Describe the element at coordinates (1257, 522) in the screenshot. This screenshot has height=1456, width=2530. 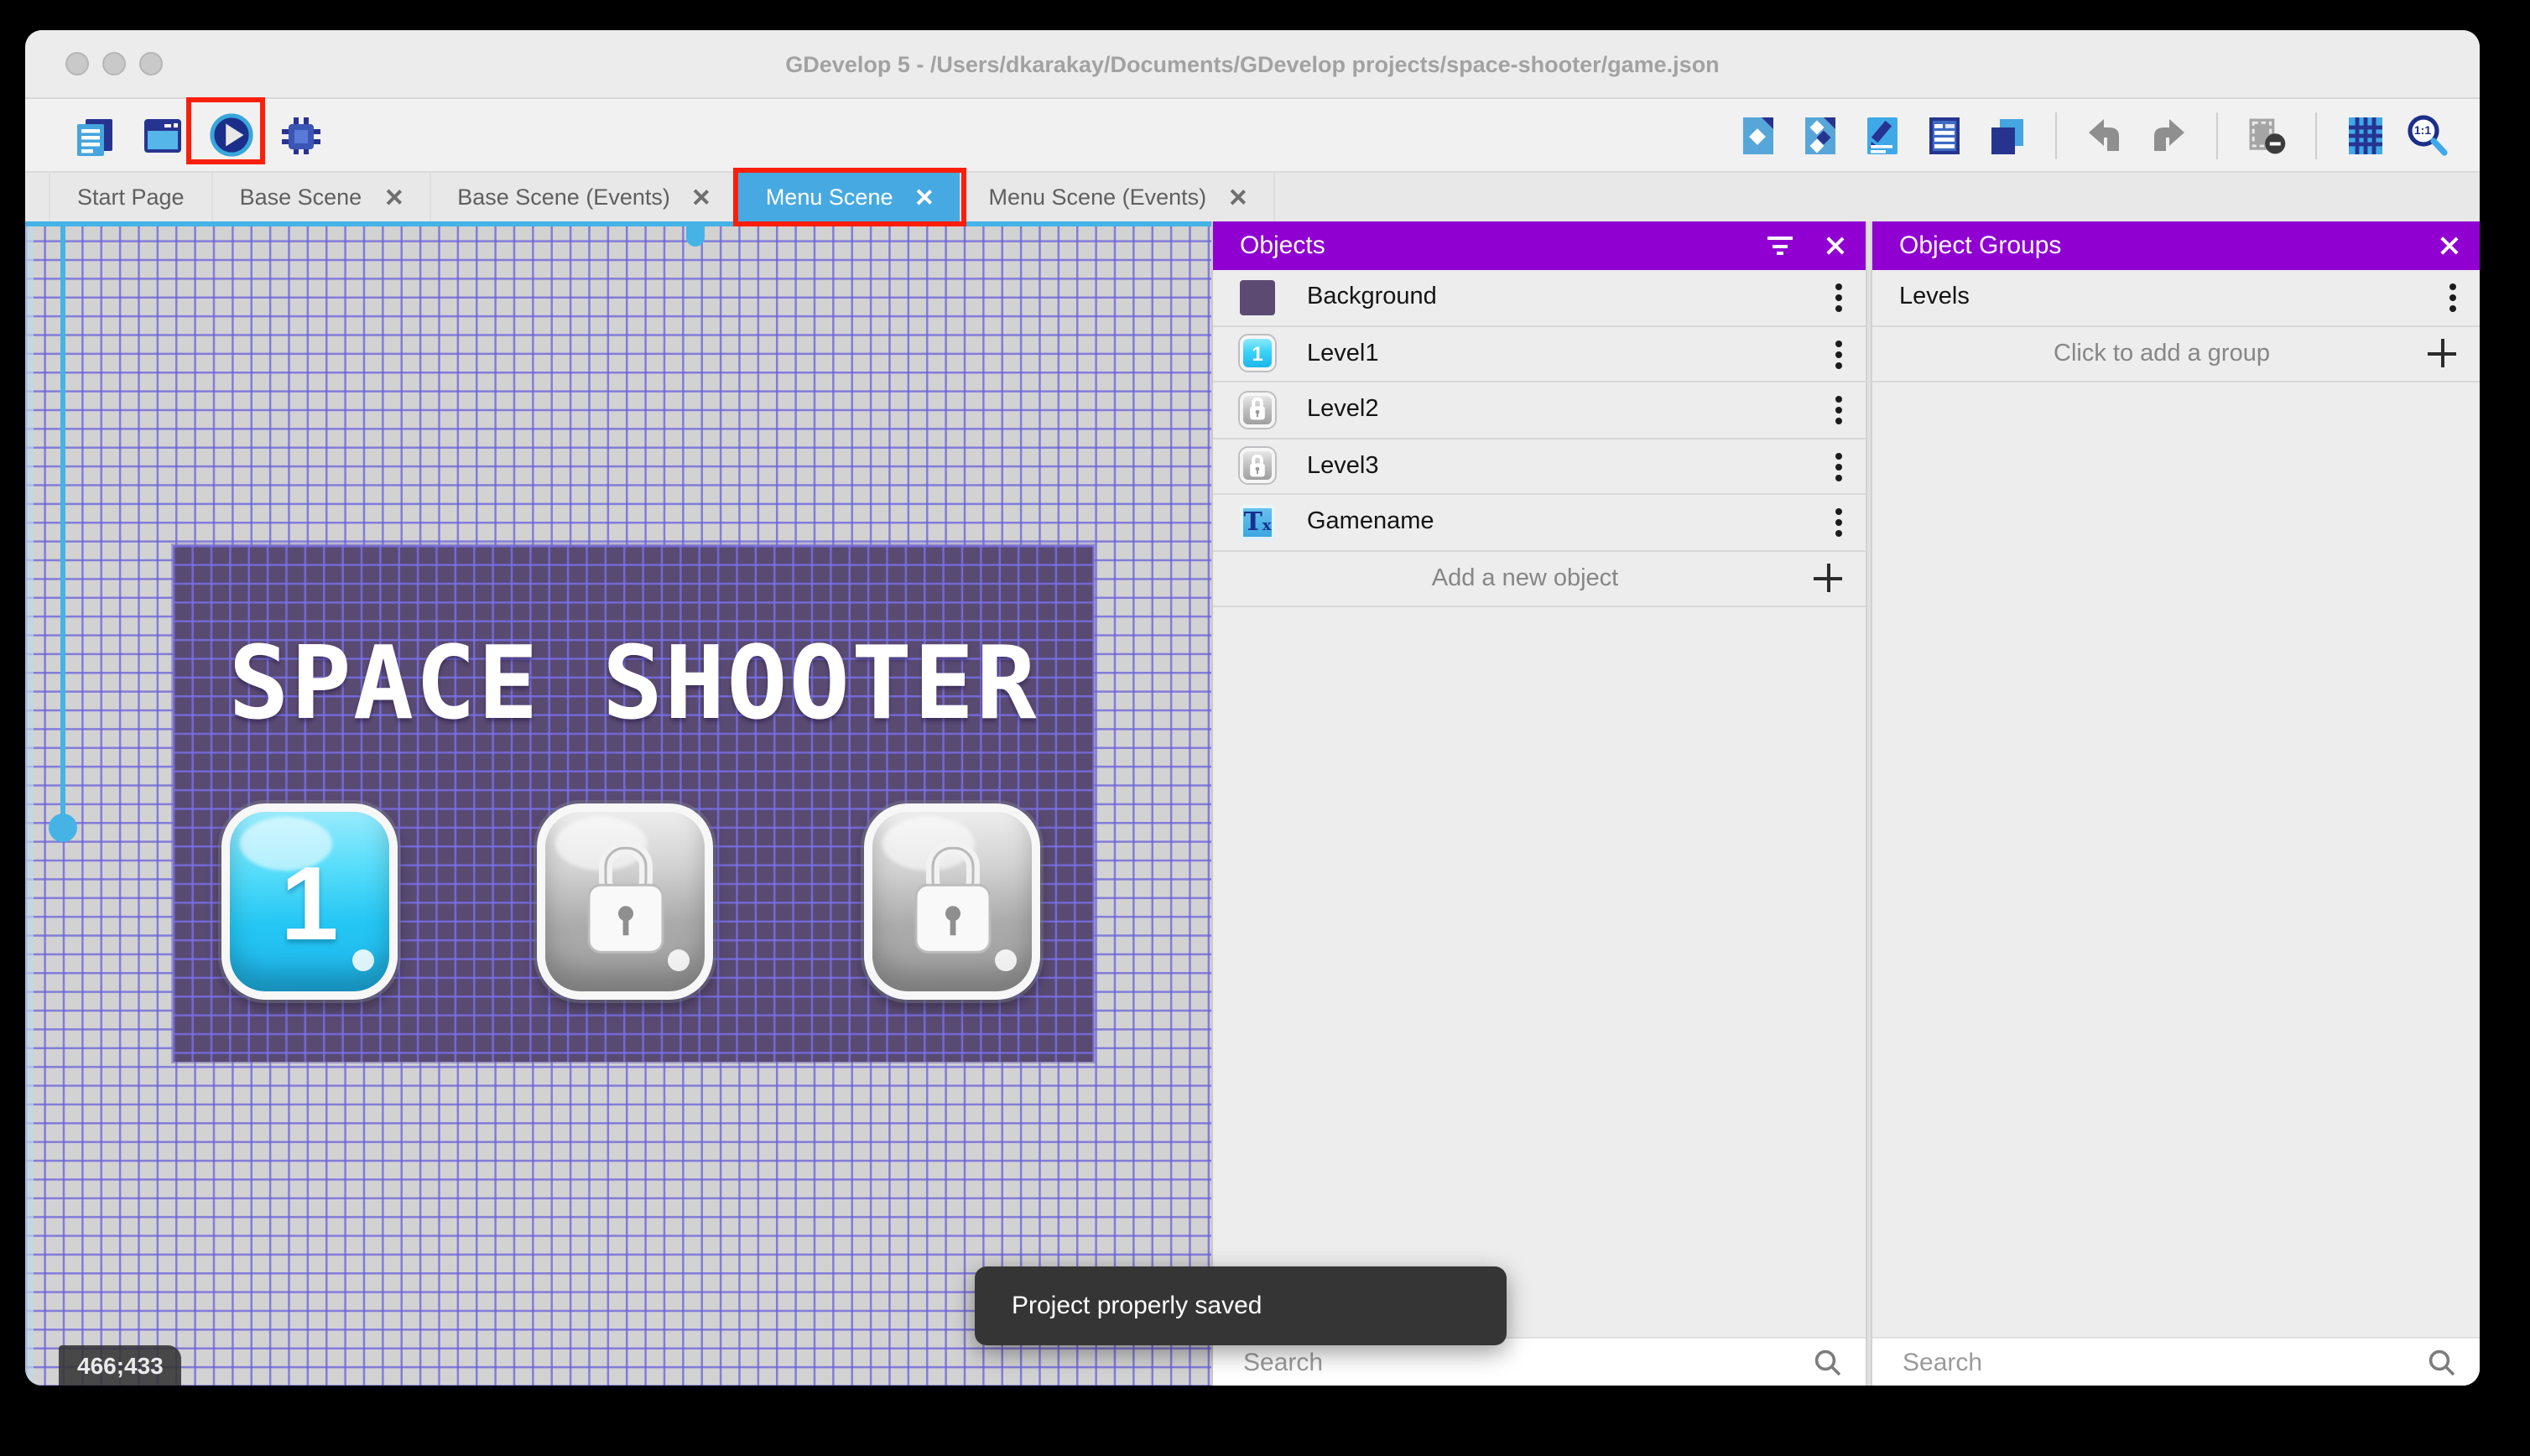
I see `text-object-icon: Tx` at that location.